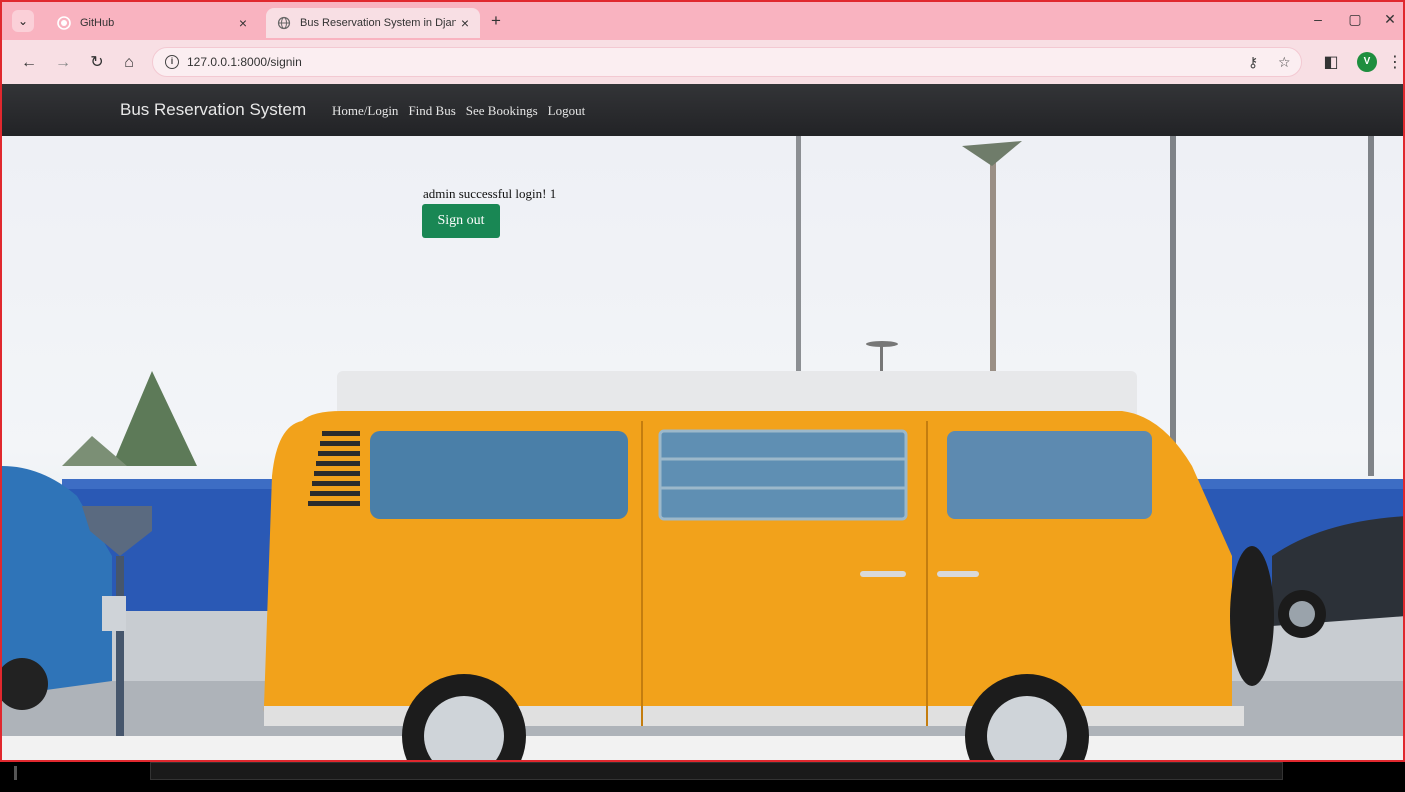 Image resolution: width=1405 pixels, height=792 pixels. Describe the element at coordinates (129, 63) in the screenshot. I see `home-icon: ⌂` at that location.